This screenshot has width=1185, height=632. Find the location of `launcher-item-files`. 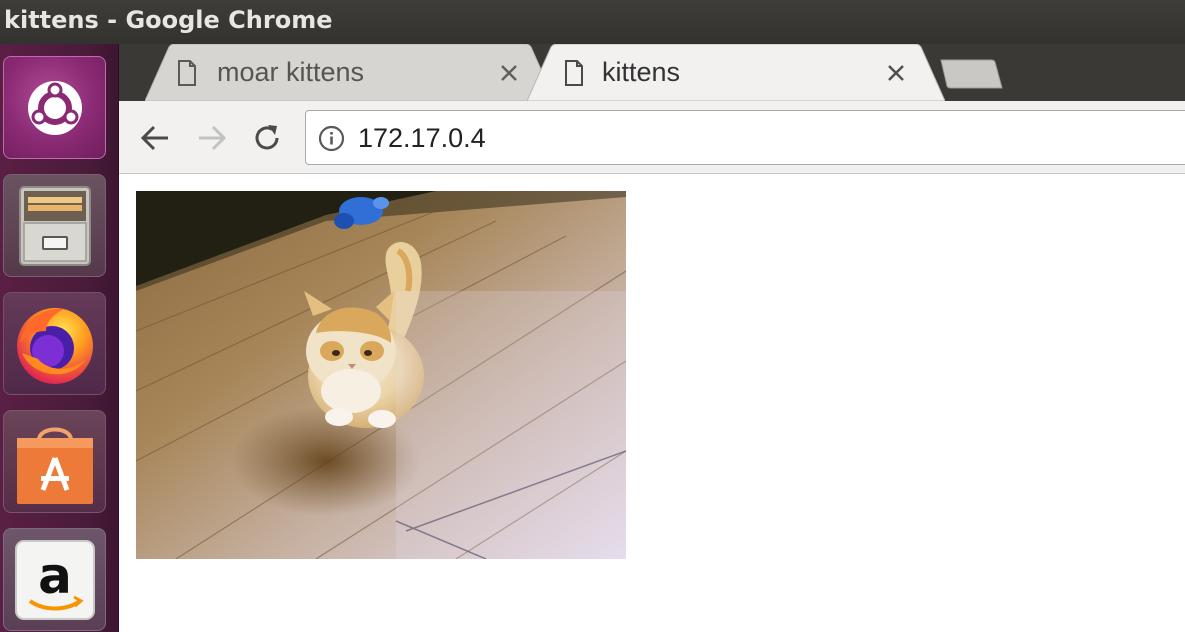

launcher-item-files is located at coordinates (54, 225).